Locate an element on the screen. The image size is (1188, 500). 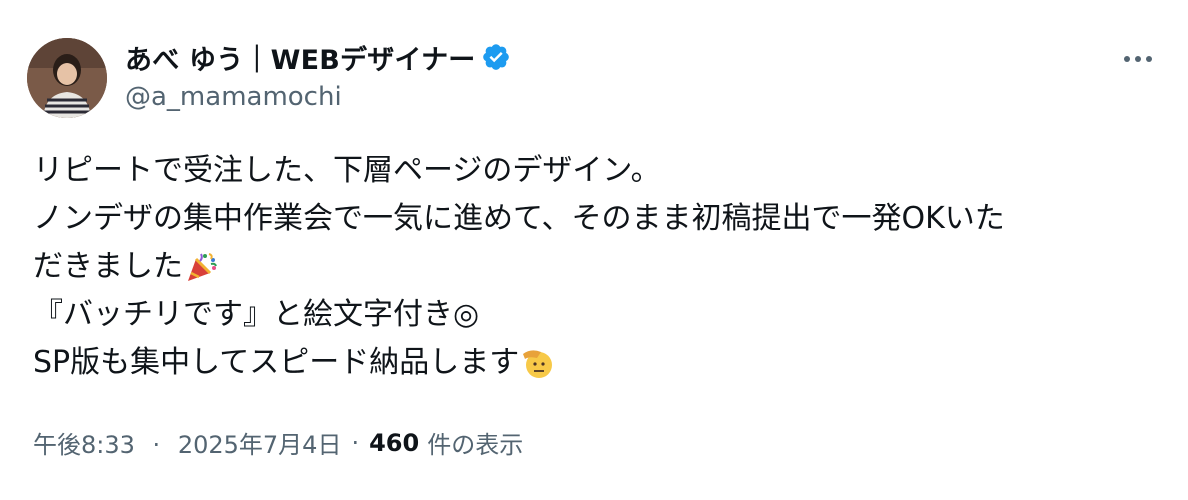
more-horizontal-icon is located at coordinates (1138, 59).